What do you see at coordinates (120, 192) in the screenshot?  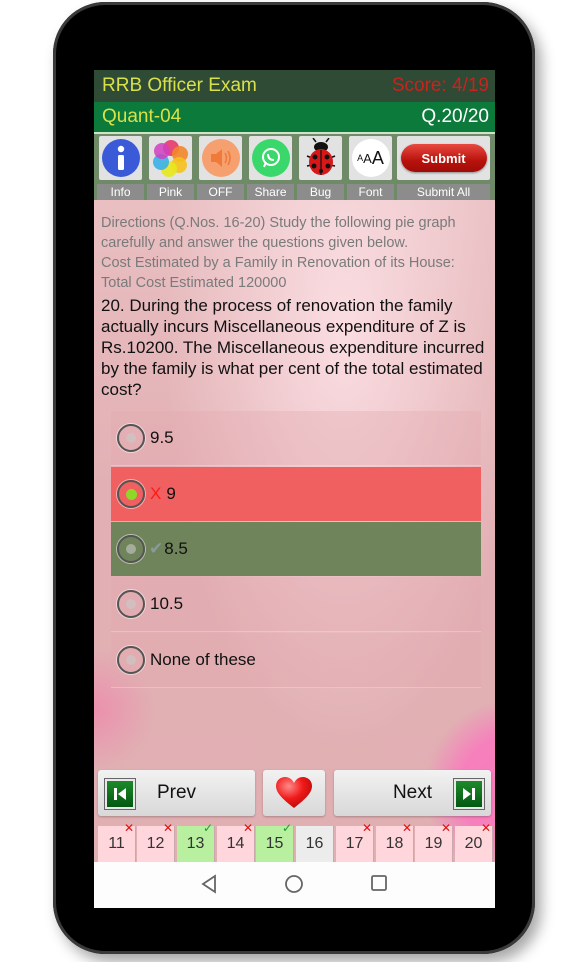 I see `info-label: Info` at bounding box center [120, 192].